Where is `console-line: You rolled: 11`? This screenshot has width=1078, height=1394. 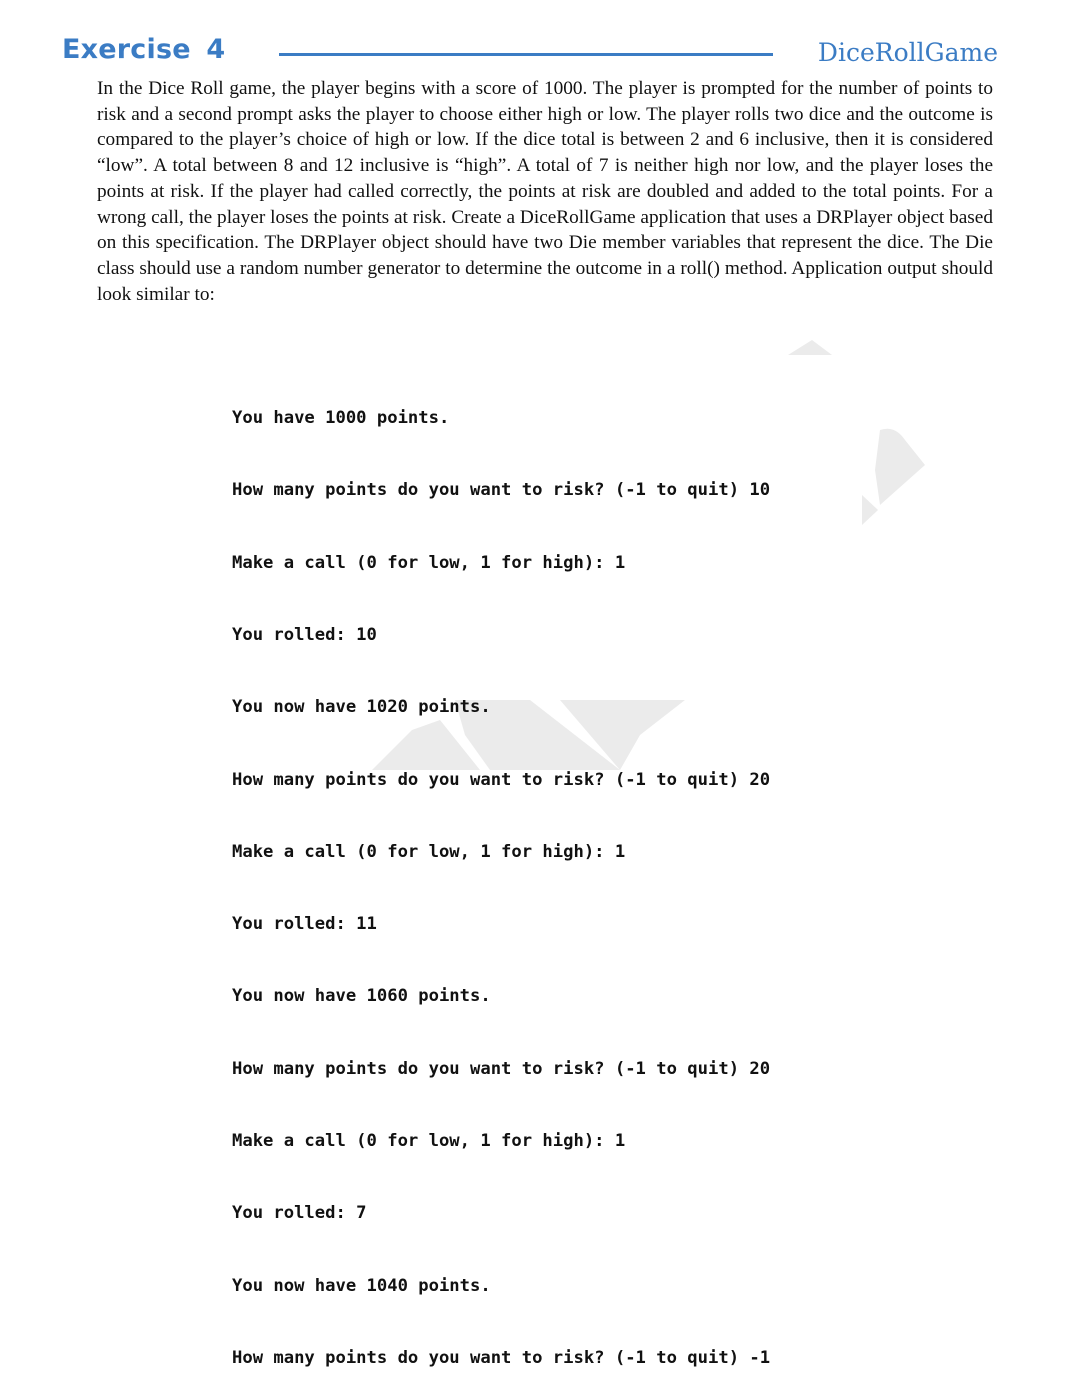 console-line: You rolled: 11 is located at coordinates (304, 924).